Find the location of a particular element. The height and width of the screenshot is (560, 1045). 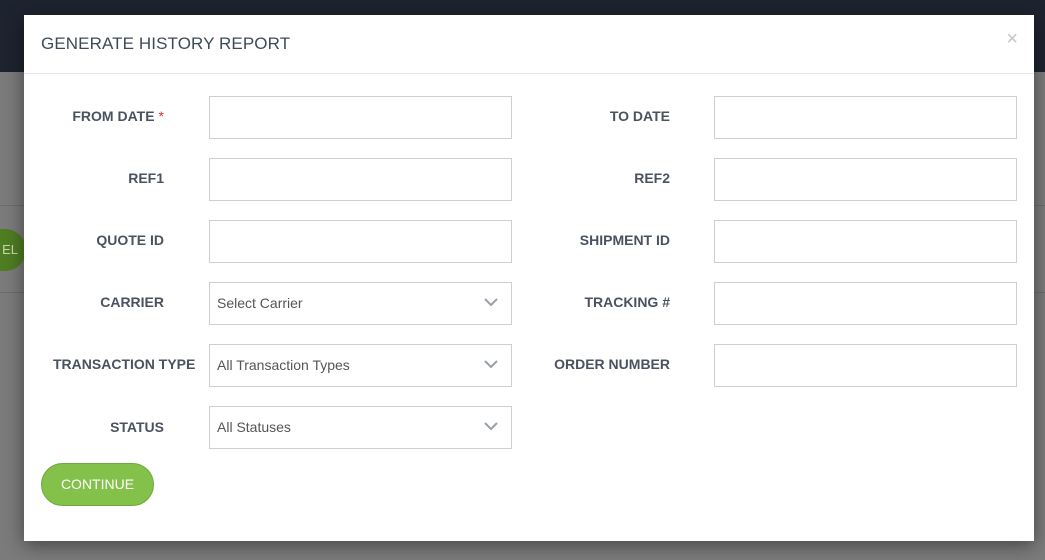

status-label: STATUS is located at coordinates (137, 427).